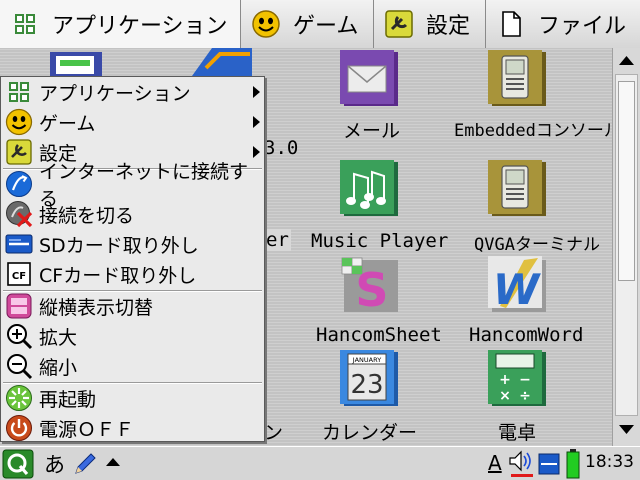 This screenshot has height=480, width=640. Describe the element at coordinates (132, 185) in the screenshot. I see `menu-item-connect-internet: インターネットに接続する` at that location.